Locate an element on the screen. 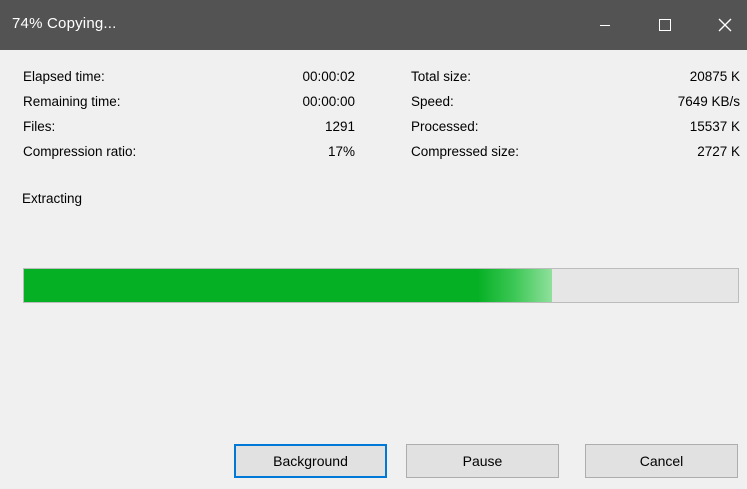 This screenshot has width=747, height=489. cancel-button: Cancel is located at coordinates (661, 461).